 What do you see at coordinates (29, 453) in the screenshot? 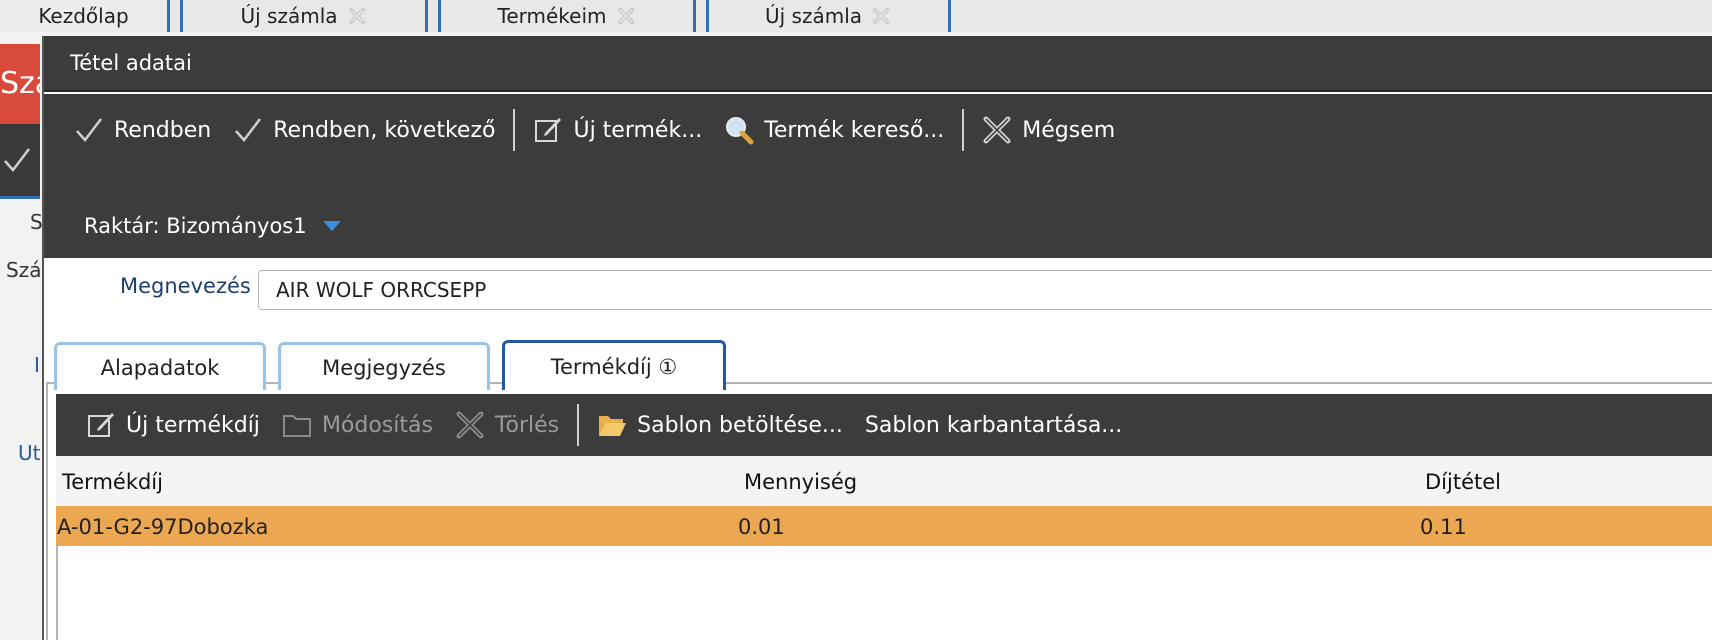
I see `background-label: Ut` at bounding box center [29, 453].